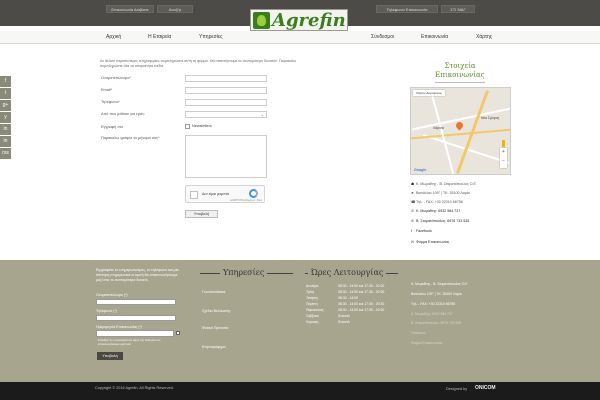  Describe the element at coordinates (226, 90) in the screenshot. I see `email-input` at that location.